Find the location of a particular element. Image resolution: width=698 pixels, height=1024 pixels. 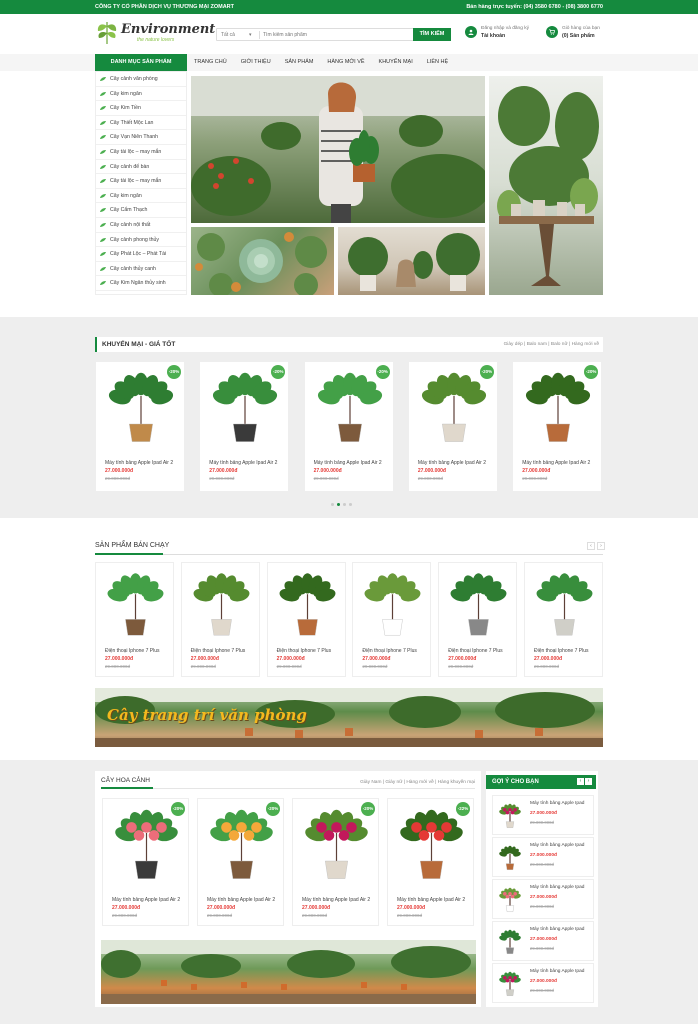

category-menu-toggle: DANH MỤC SẢN PHẨM is located at coordinates (141, 62).